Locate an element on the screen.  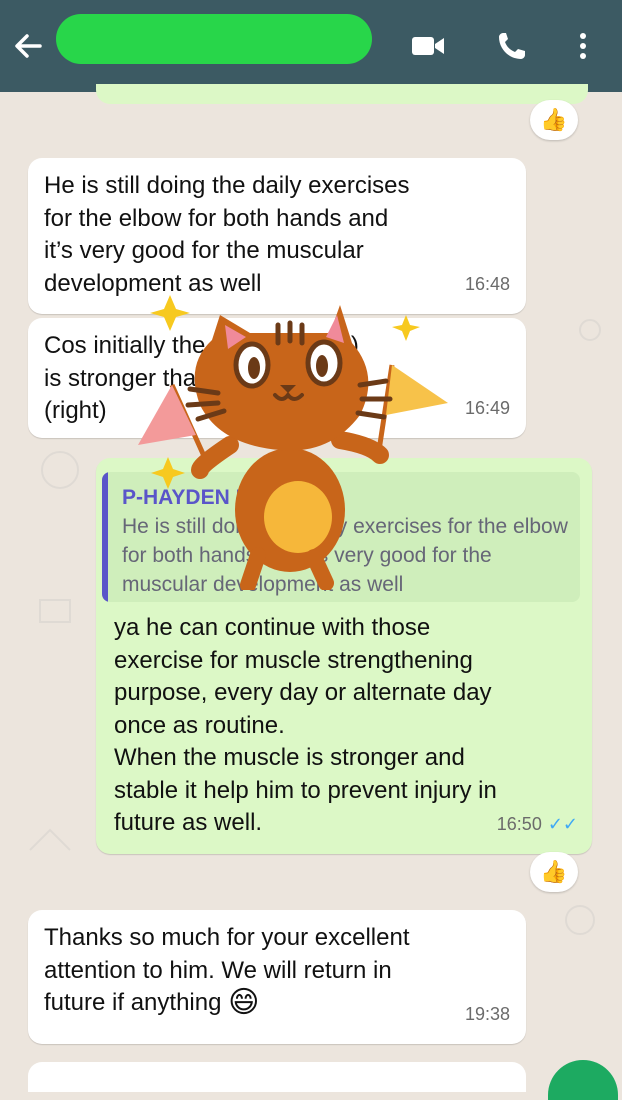
contact-name is located at coordinates (214, 39).